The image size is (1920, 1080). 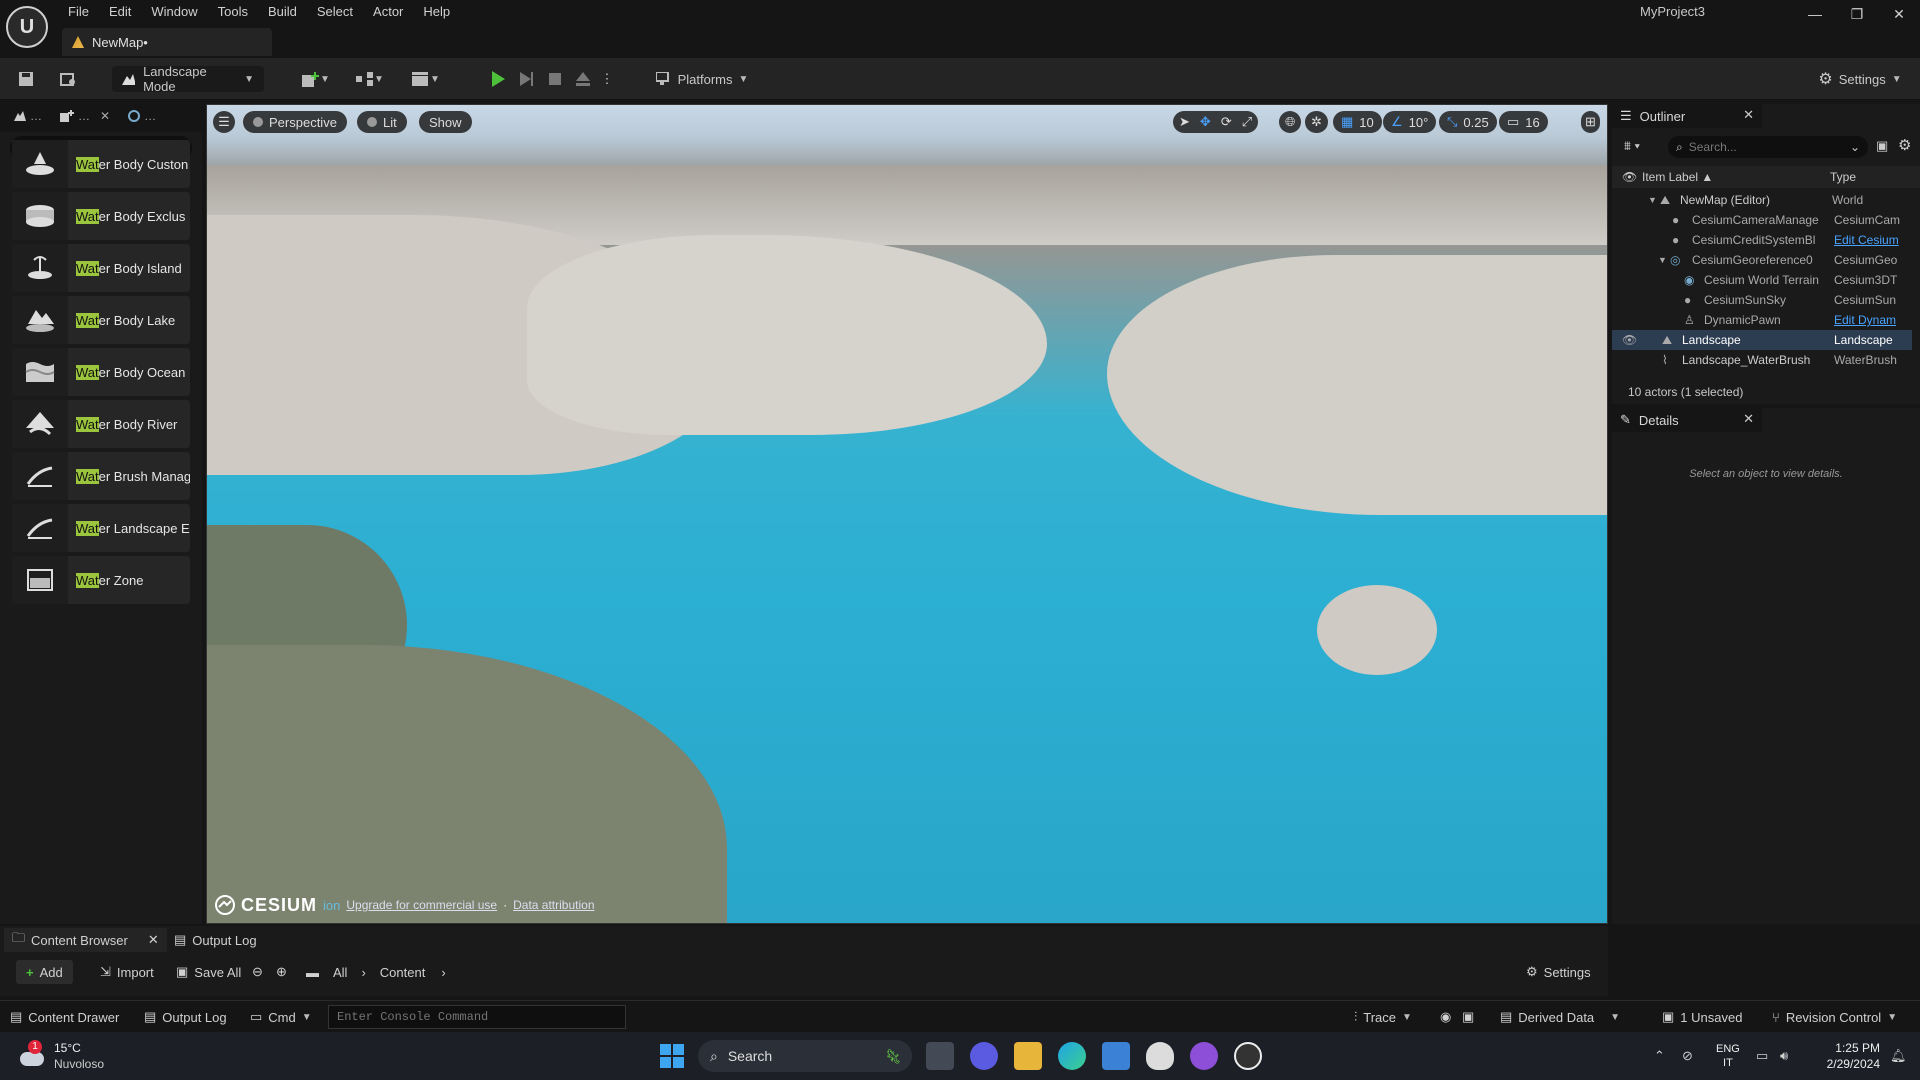 What do you see at coordinates (498, 79) in the screenshot?
I see `play-button` at bounding box center [498, 79].